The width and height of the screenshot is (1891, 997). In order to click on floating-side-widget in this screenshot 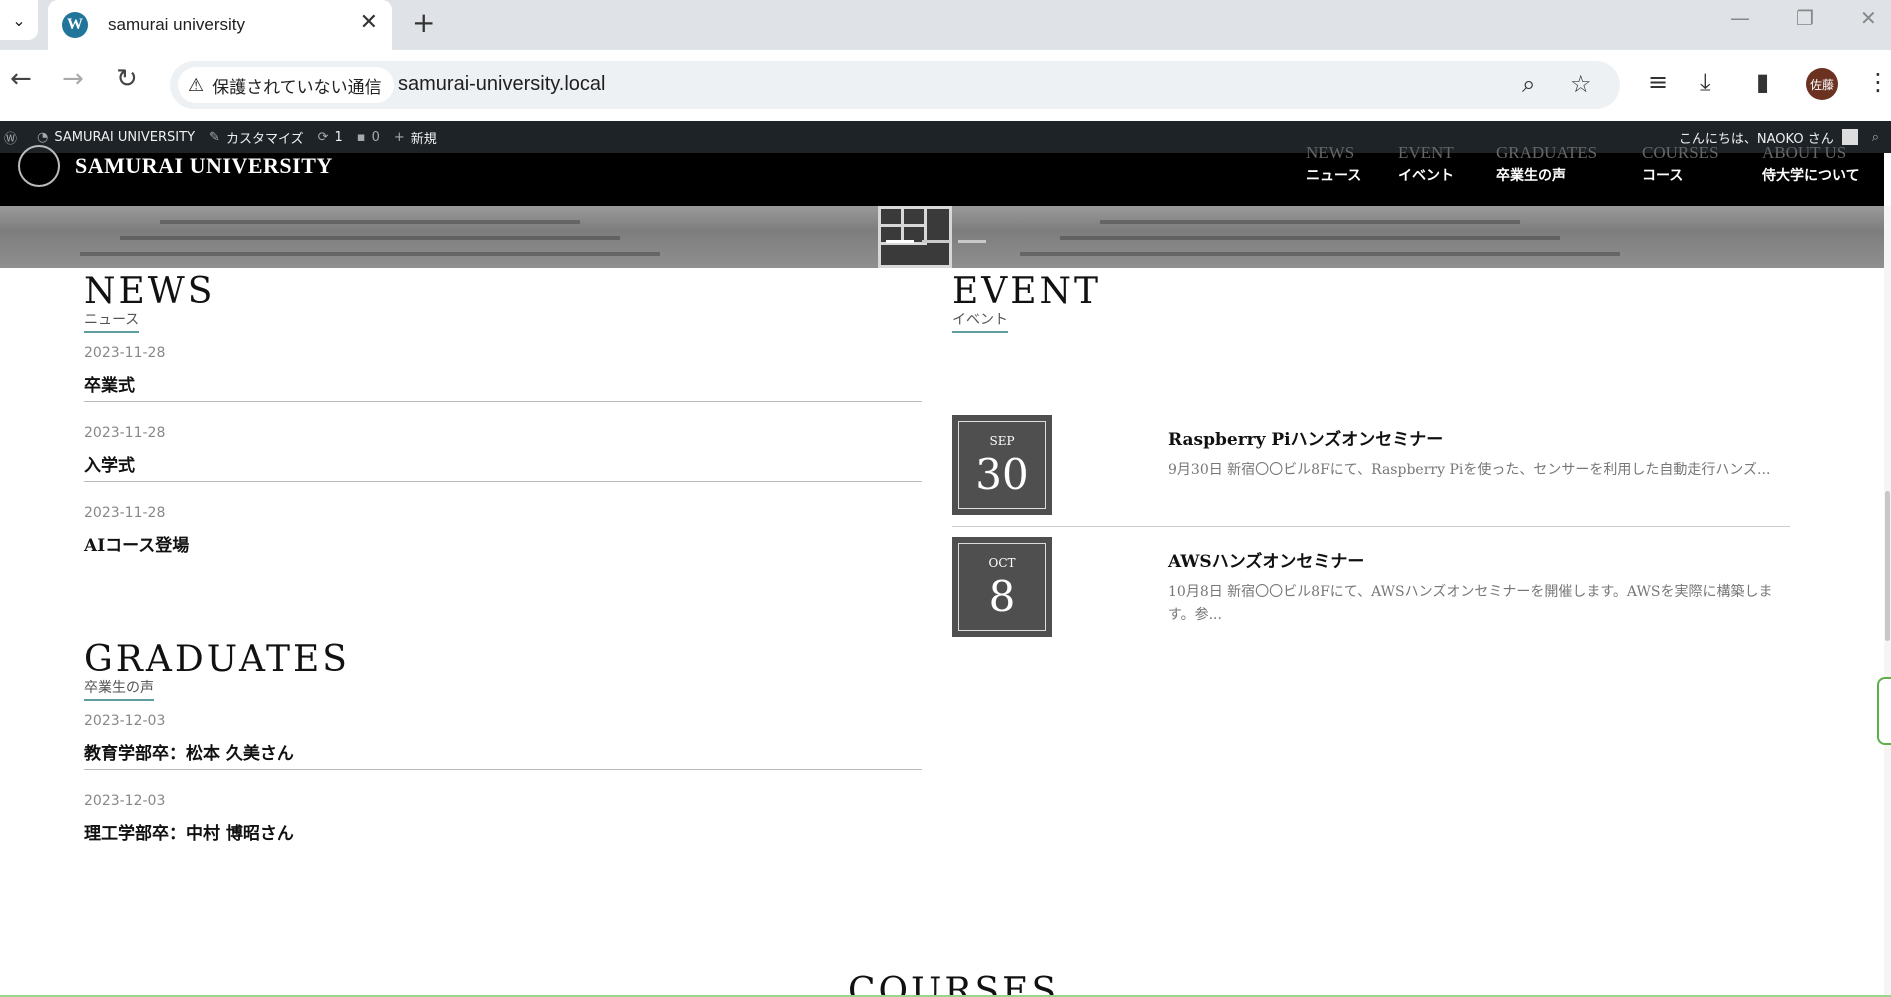, I will do `click(1884, 711)`.